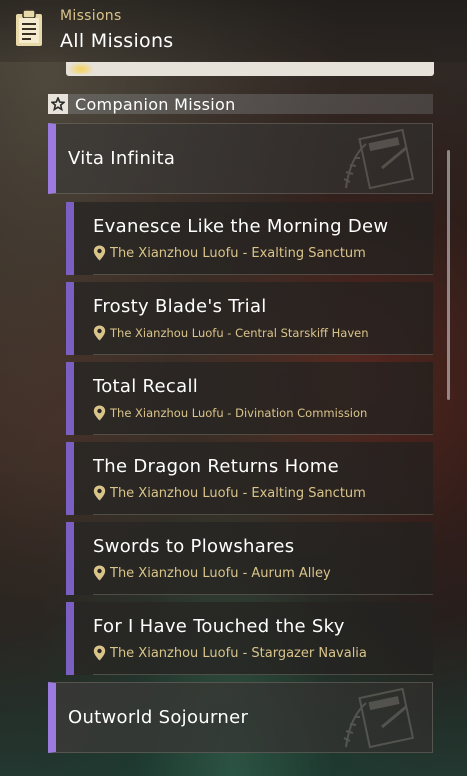 This screenshot has height=776, width=467. I want to click on section-label: Companion Mission, so click(155, 104).